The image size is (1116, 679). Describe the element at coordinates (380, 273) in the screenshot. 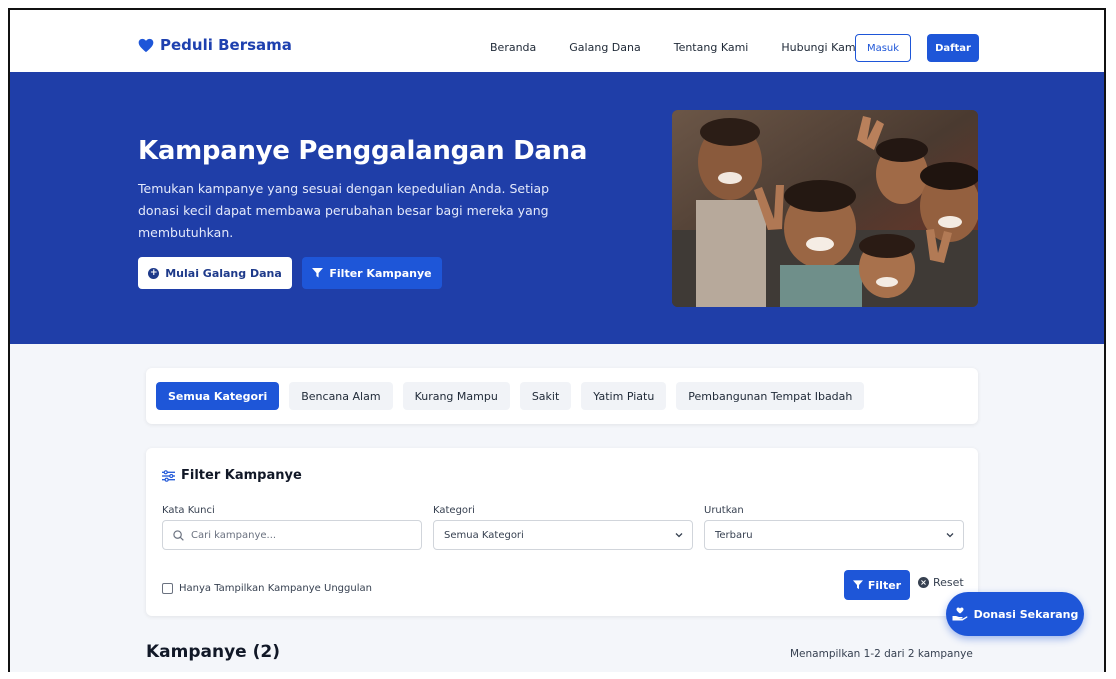

I see `hero-filter-label: Filter Kampanye` at that location.